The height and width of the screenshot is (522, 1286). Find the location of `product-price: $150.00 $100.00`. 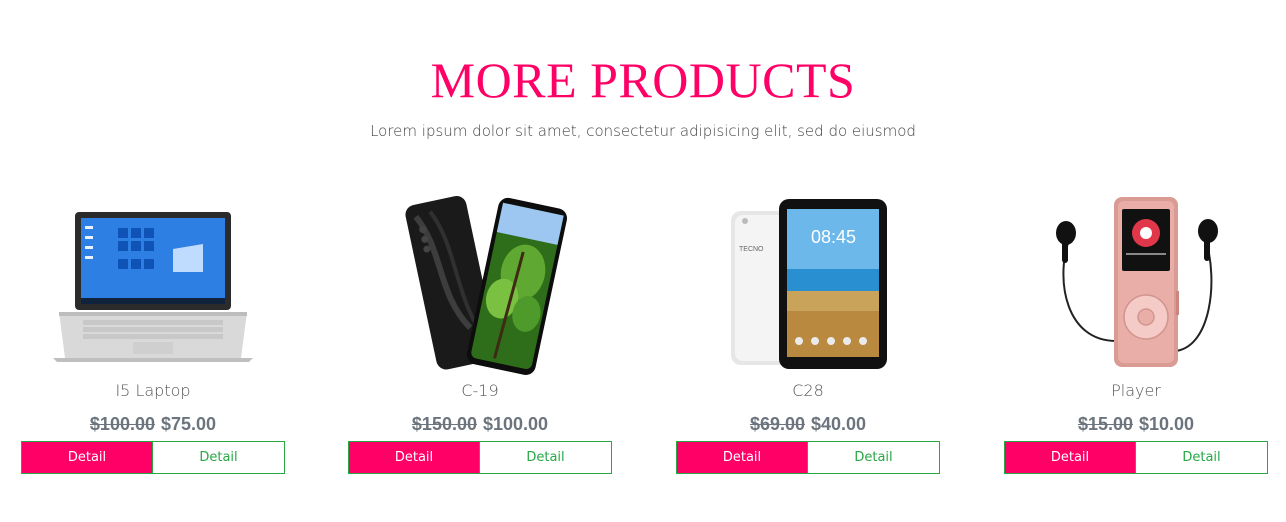

product-price: $150.00 $100.00 is located at coordinates (480, 424).